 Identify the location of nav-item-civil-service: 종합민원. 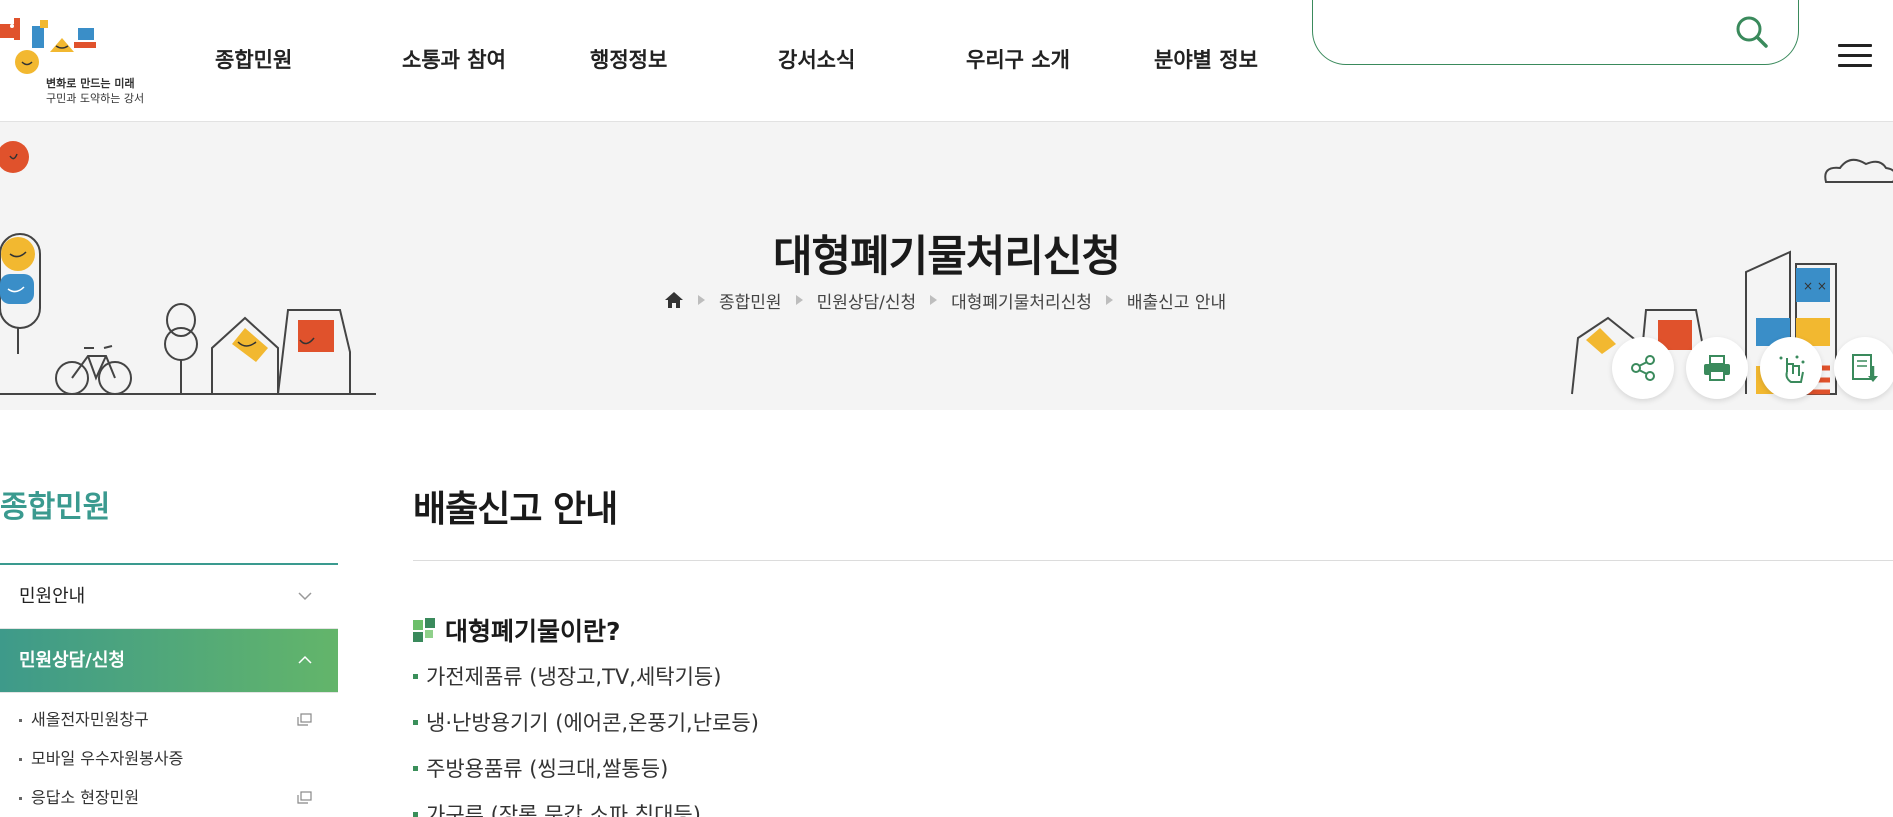
(253, 60).